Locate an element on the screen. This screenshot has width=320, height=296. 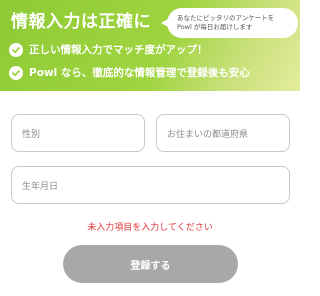
error-message: 未入力項目を入力してください is located at coordinates (150, 228).